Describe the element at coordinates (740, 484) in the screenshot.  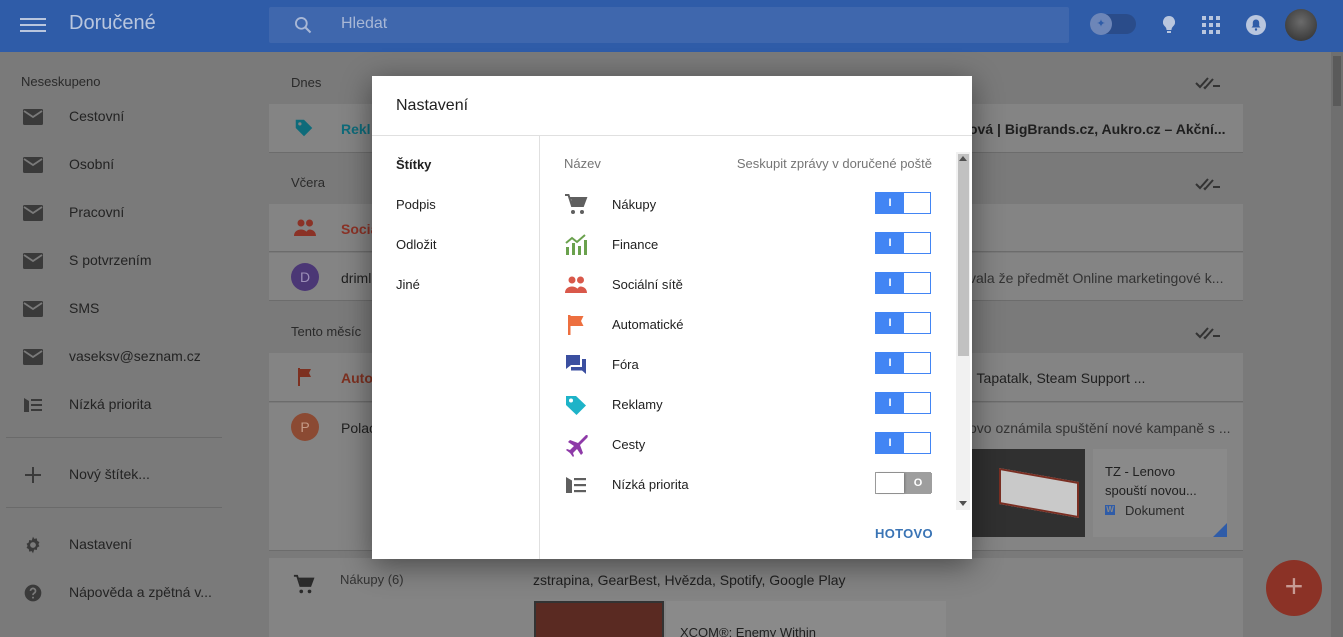
I see `label-row-low-priority: Nízká priorita O` at that location.